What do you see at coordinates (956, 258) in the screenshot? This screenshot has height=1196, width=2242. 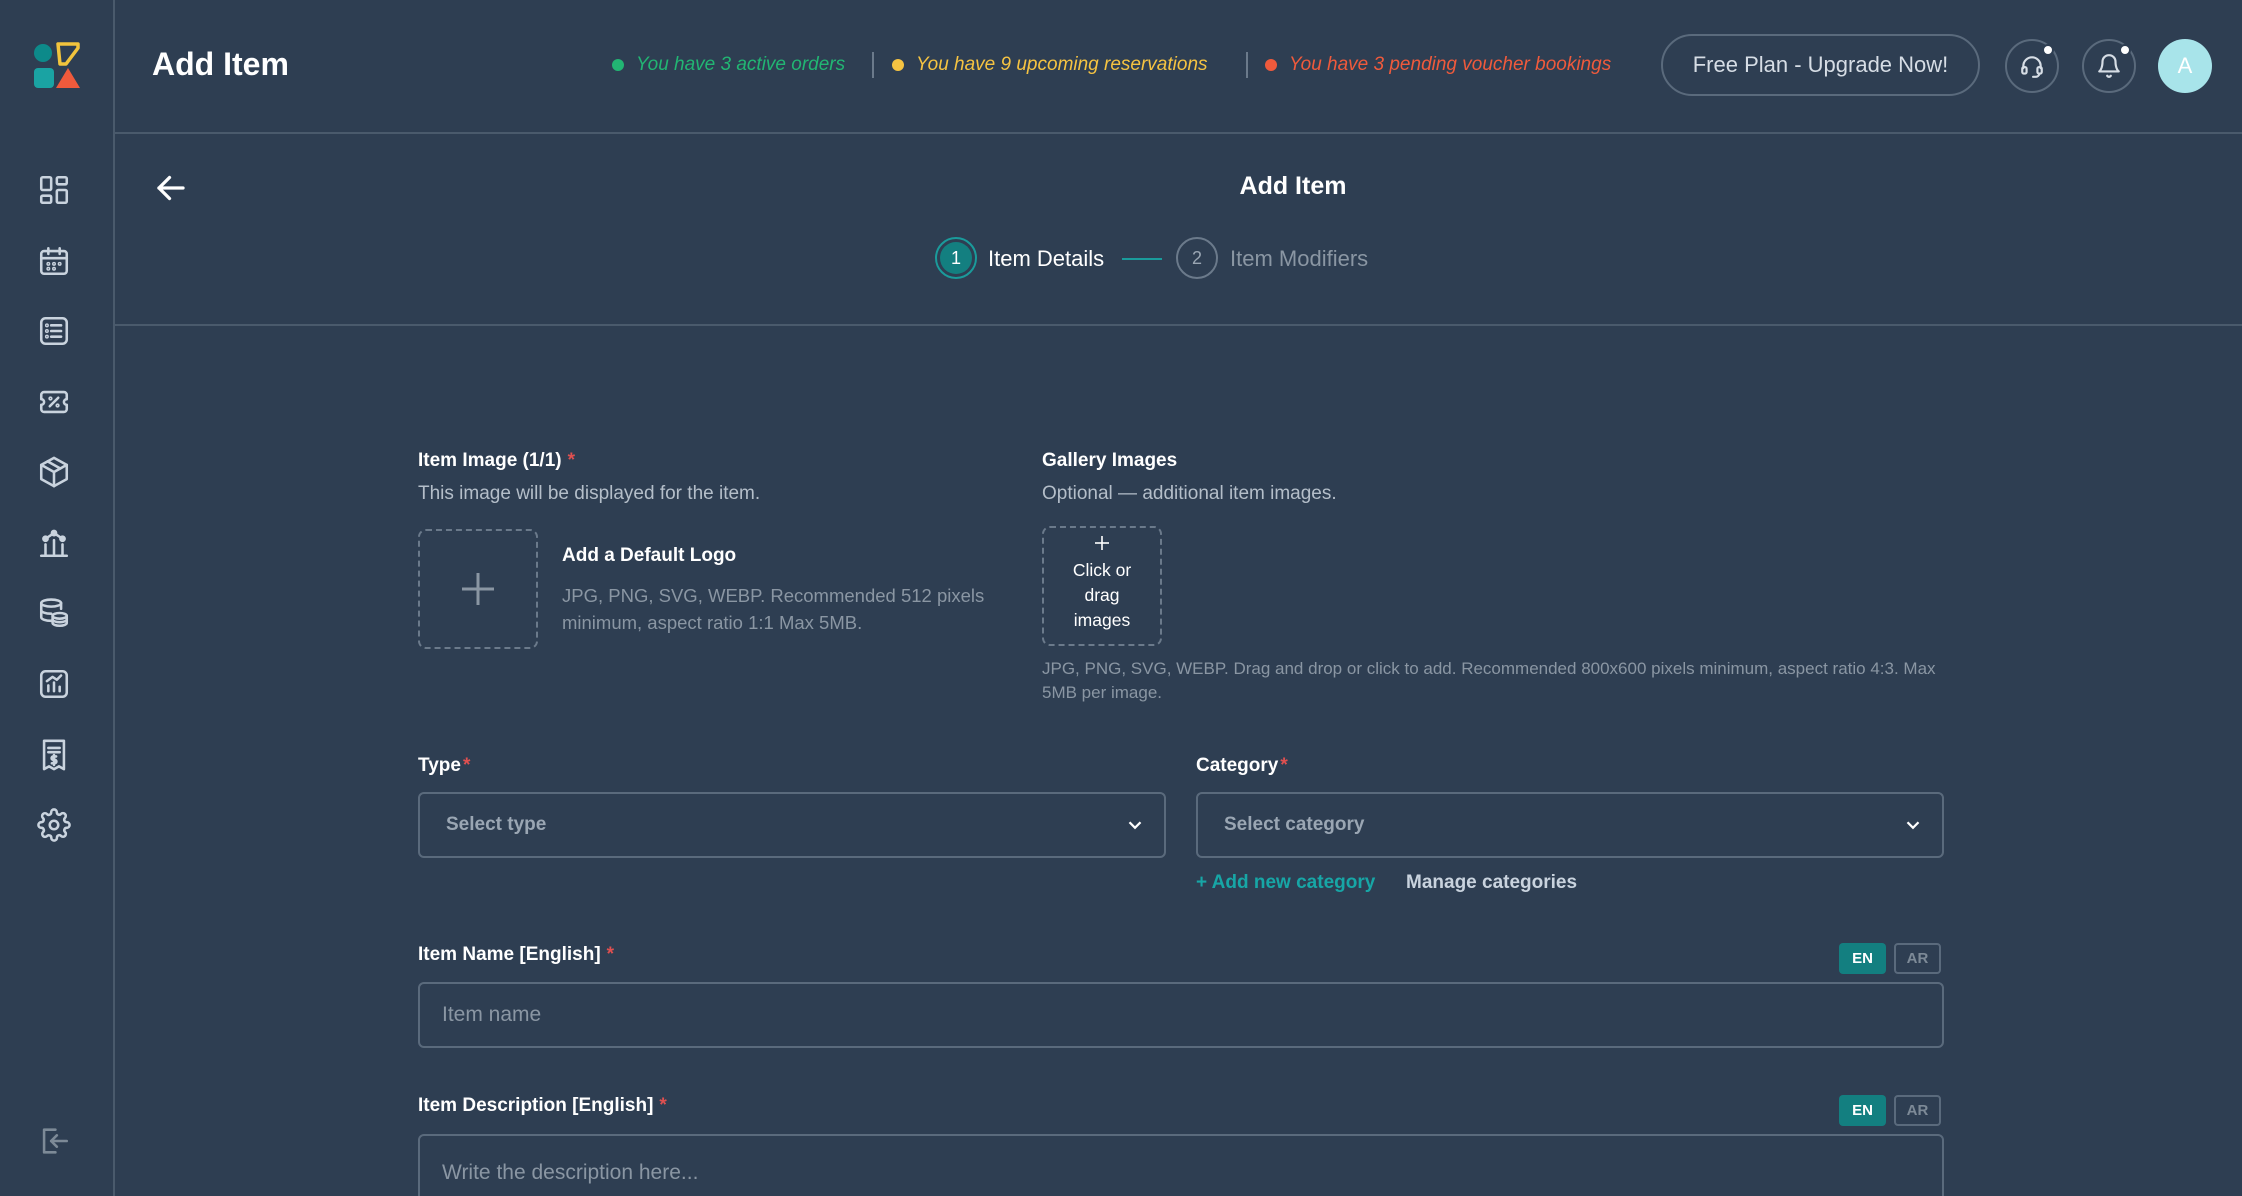 I see `step-1-indicator: 1` at bounding box center [956, 258].